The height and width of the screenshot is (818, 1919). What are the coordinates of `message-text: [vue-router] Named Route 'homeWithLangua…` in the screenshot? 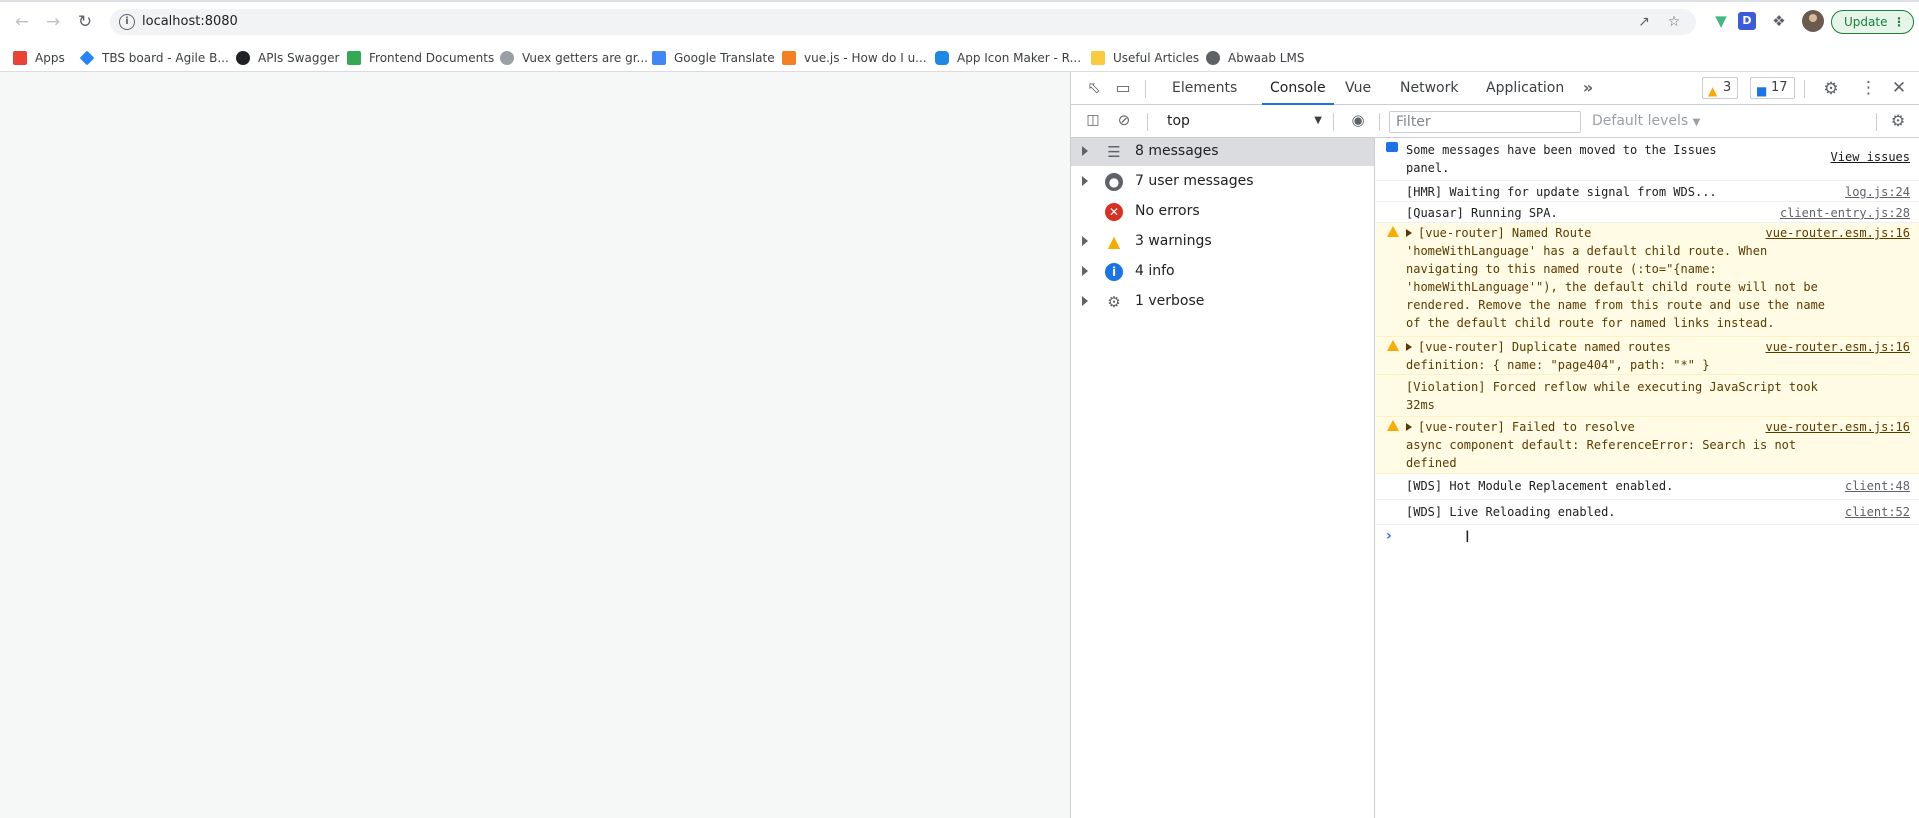 It's located at (1616, 278).